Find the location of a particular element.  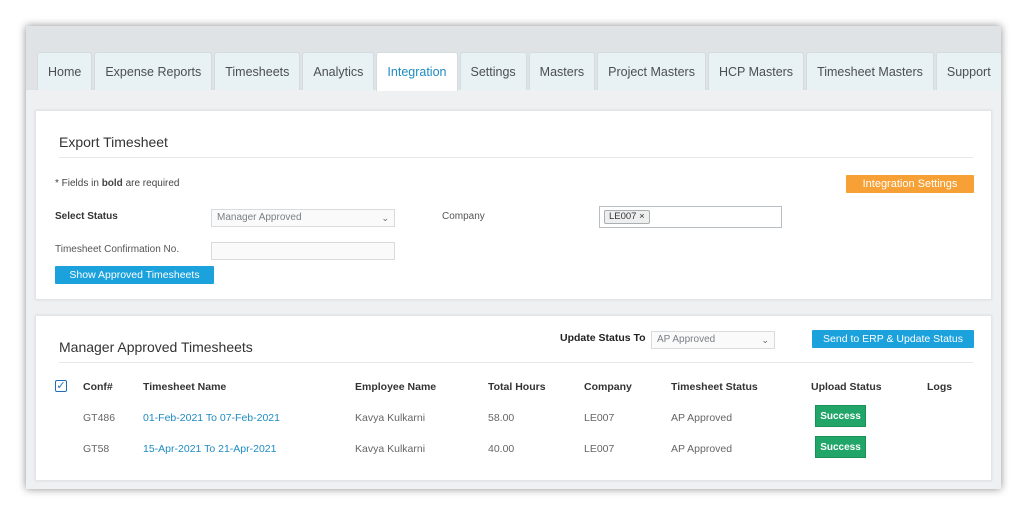

column-header-logs: Logs is located at coordinates (940, 387).